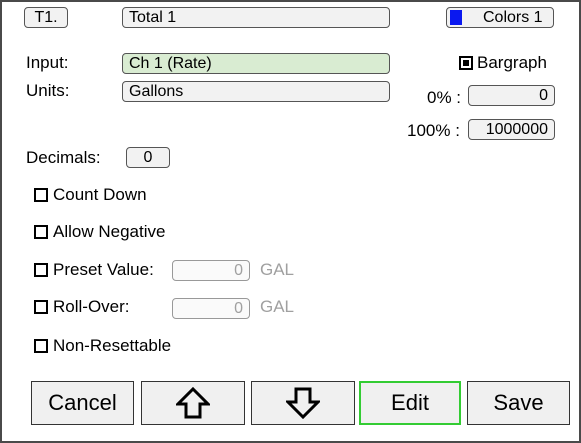 The image size is (581, 443). What do you see at coordinates (277, 269) in the screenshot?
I see `preset-unit: GAL` at bounding box center [277, 269].